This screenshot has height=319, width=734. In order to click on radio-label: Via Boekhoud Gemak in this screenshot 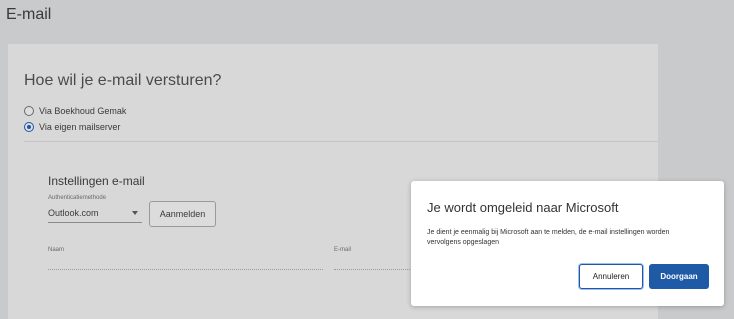, I will do `click(83, 111)`.